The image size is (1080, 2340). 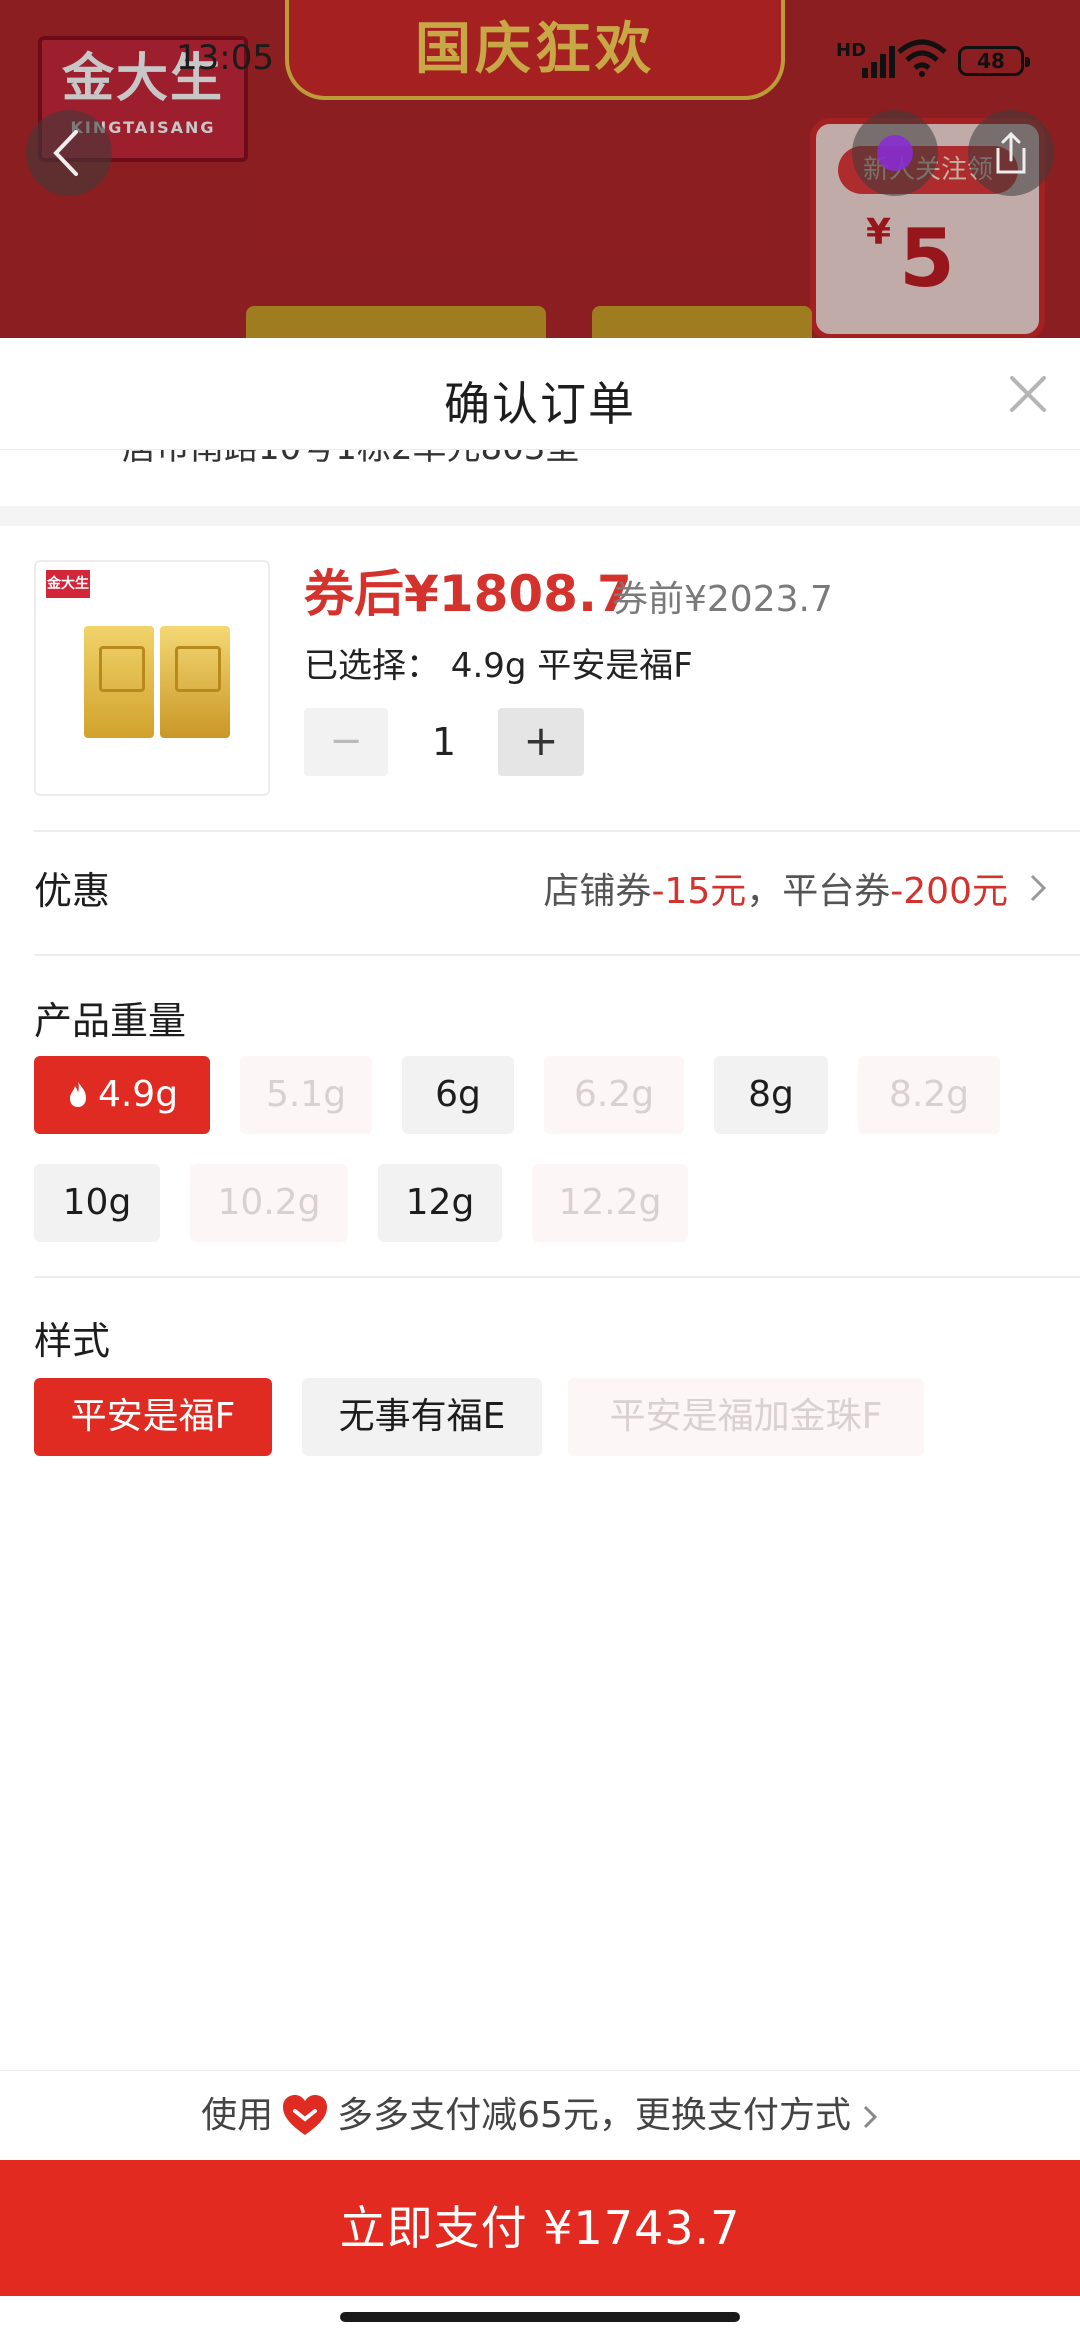 What do you see at coordinates (225, 58) in the screenshot?
I see `status-time: 13:05` at bounding box center [225, 58].